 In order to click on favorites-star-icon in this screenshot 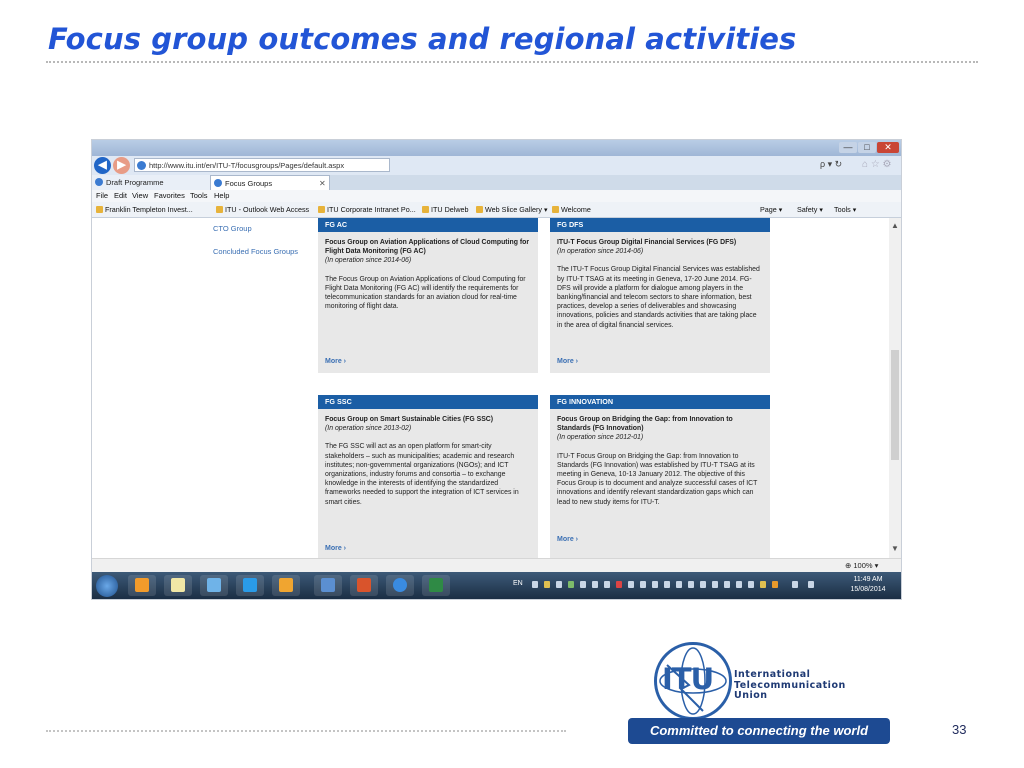, I will do `click(99, 209)`.